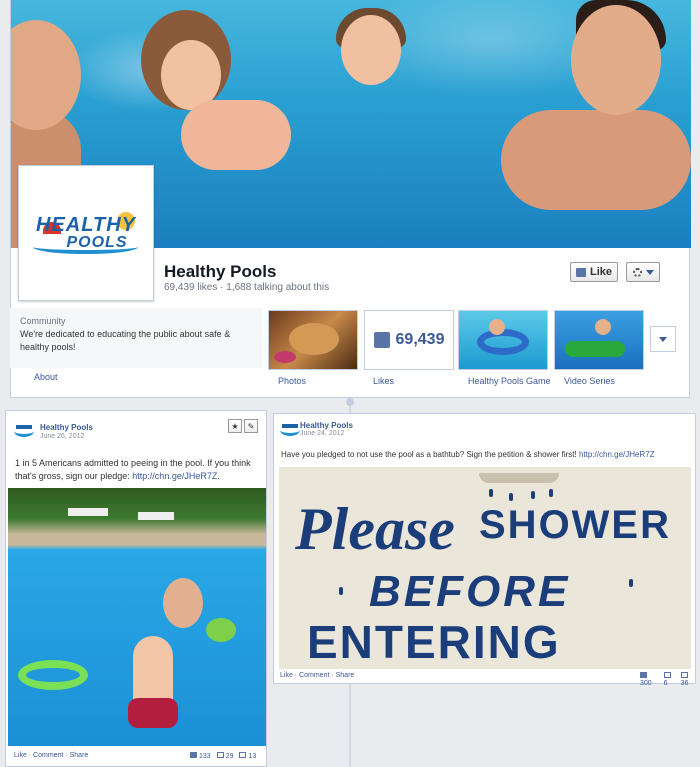 The image size is (700, 767). Describe the element at coordinates (350, 402) in the screenshot. I see `timeline-dot` at that location.